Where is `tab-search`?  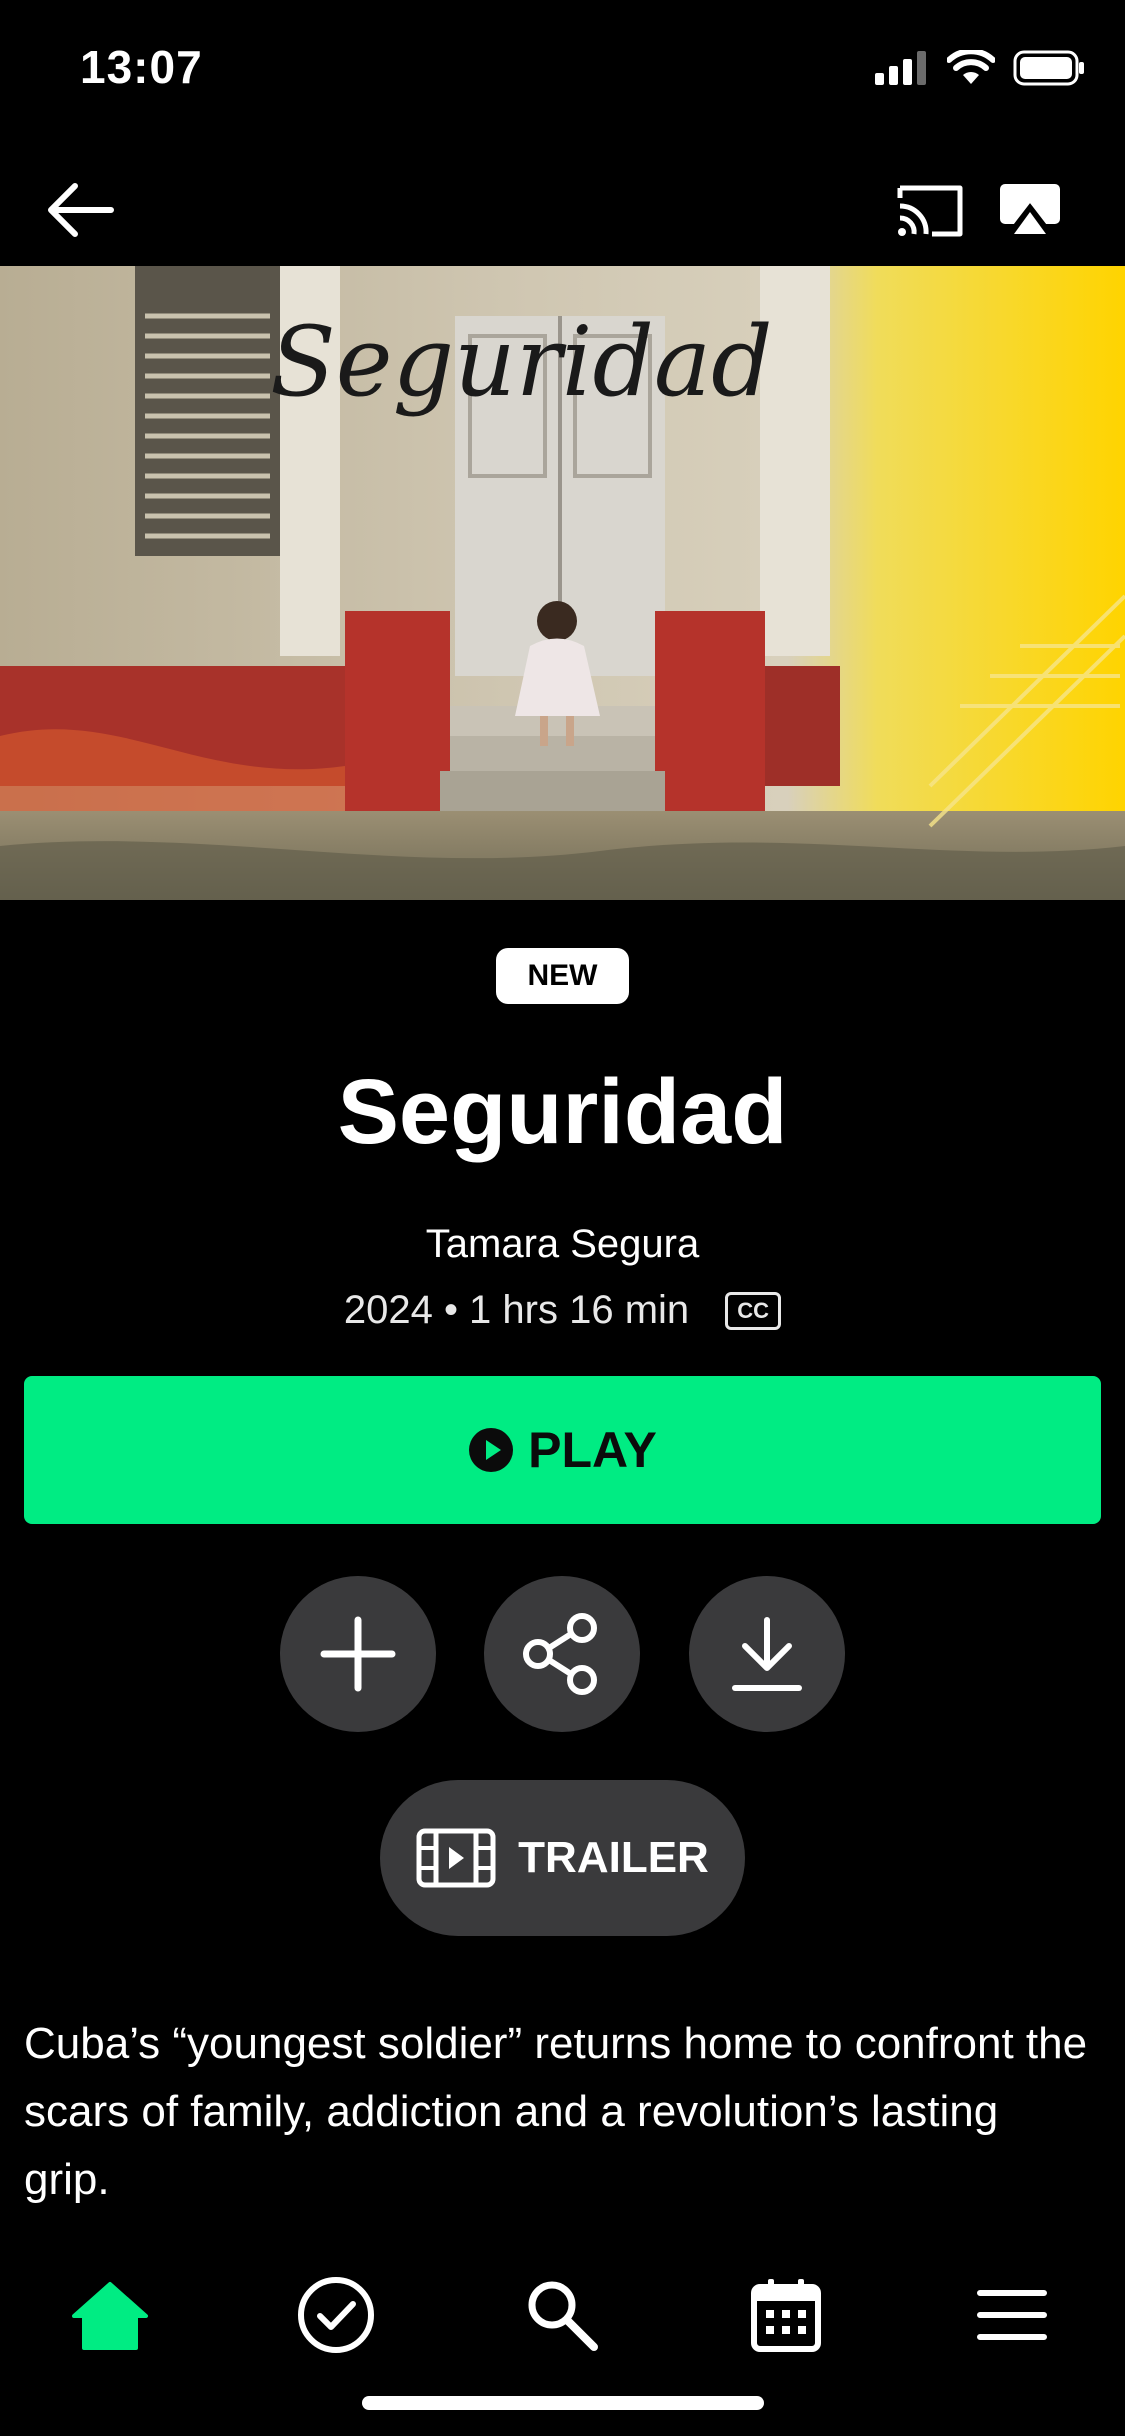
tab-search is located at coordinates (562, 2315).